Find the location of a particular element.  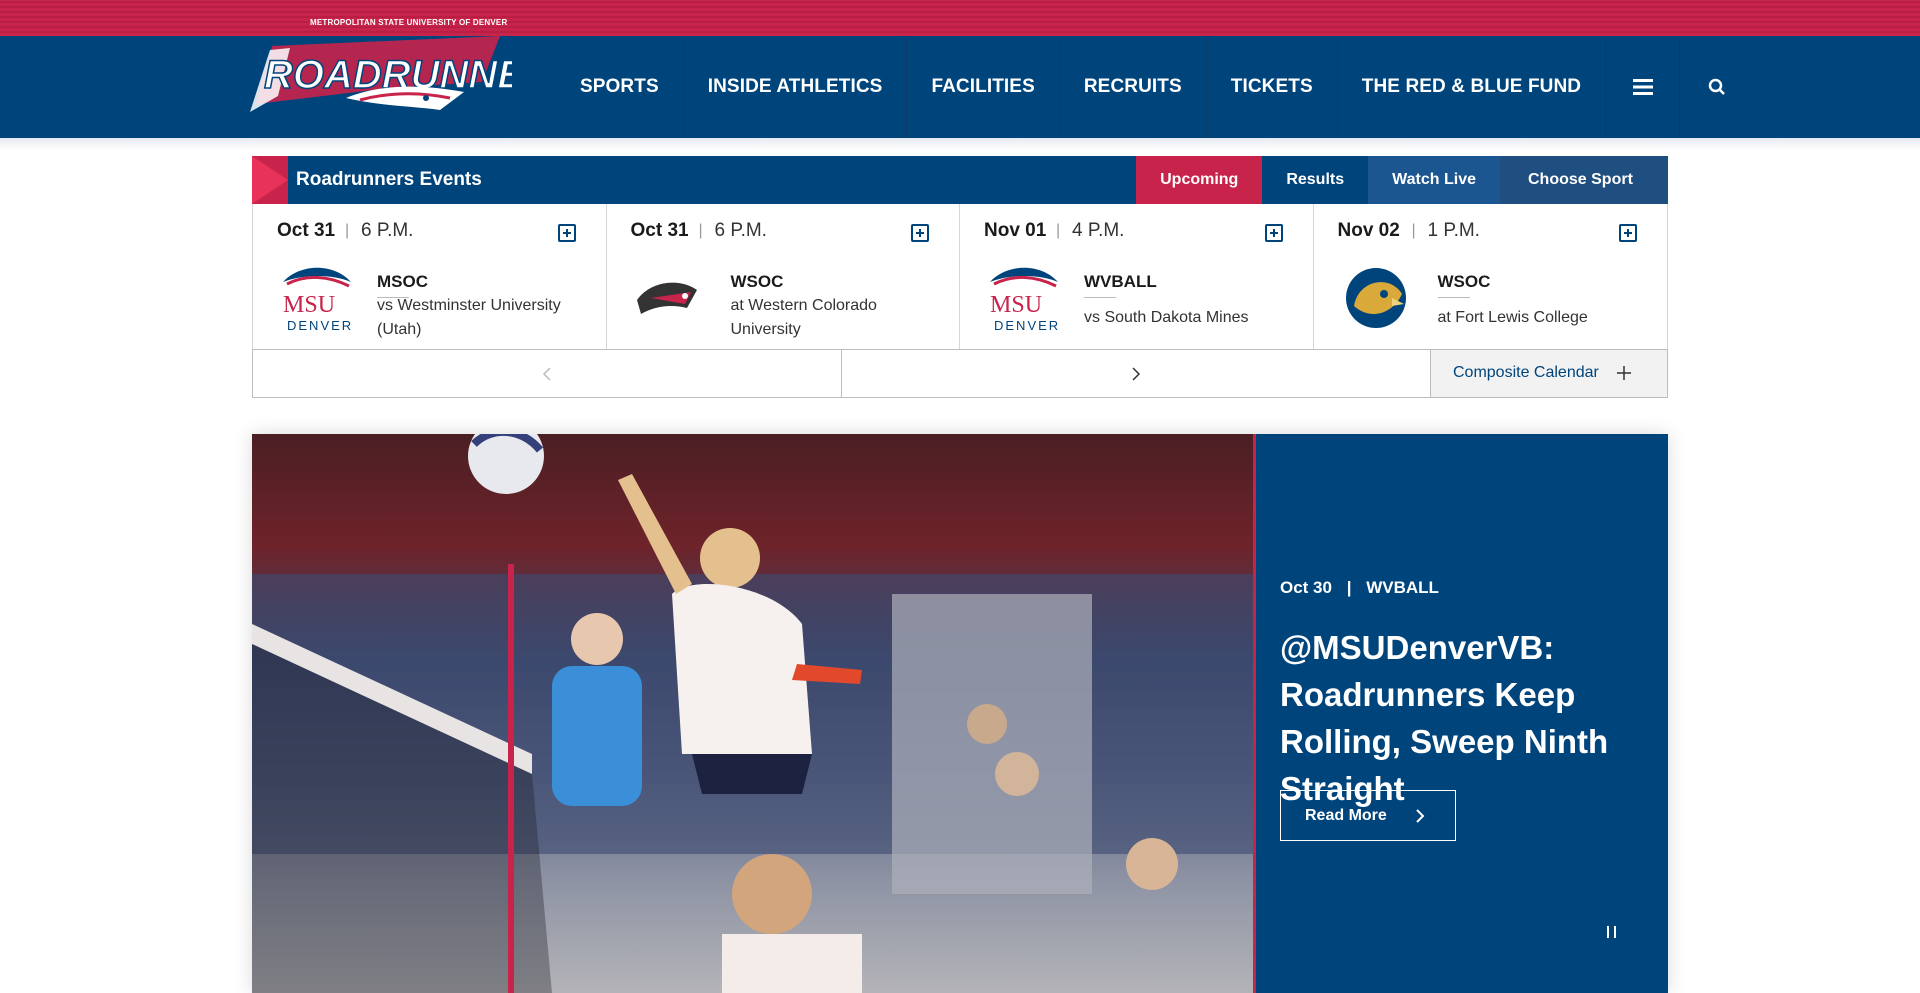

tab-watch-live: Watch Live is located at coordinates (1434, 180).